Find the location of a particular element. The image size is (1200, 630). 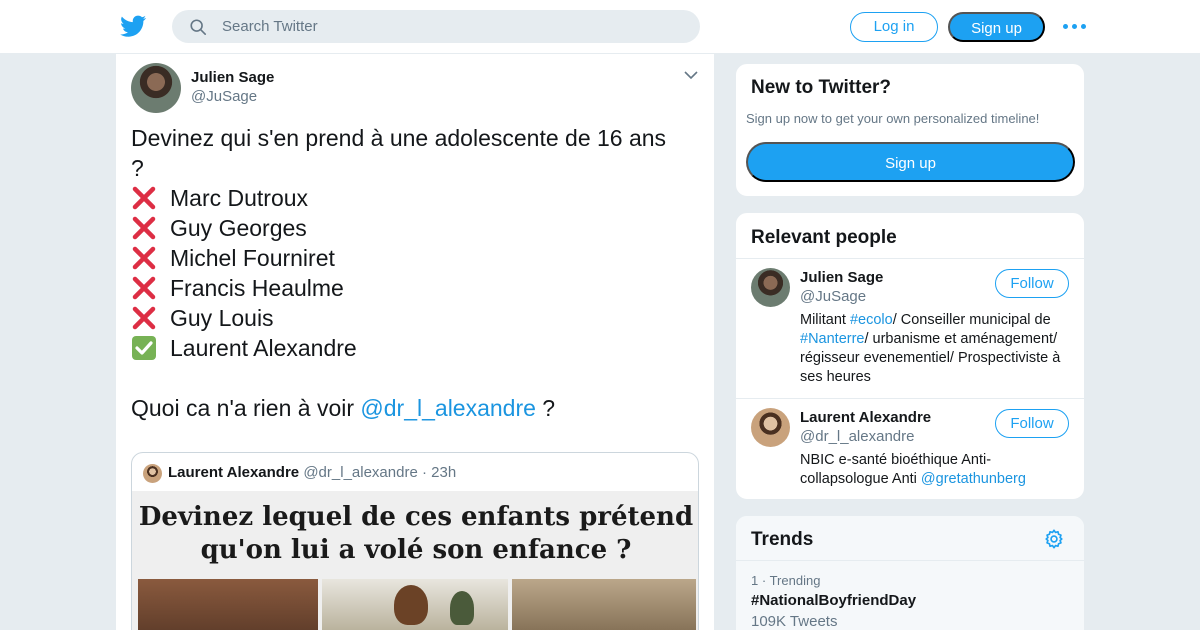

tweet-list-item: Michel Fourniret is located at coordinates (418, 258).